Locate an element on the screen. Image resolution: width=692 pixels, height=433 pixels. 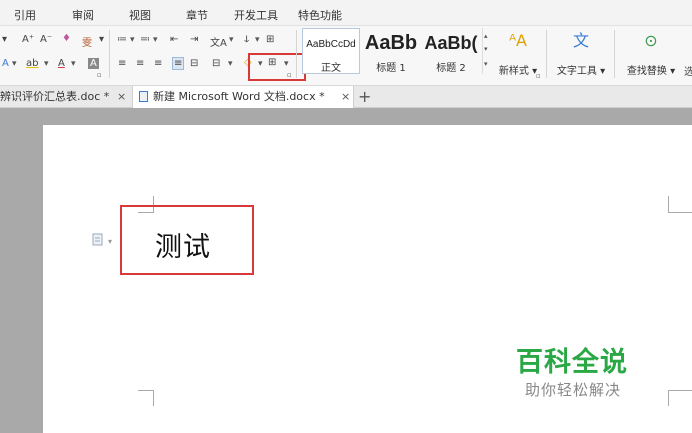
justify-button: ≡ is located at coordinates (178, 63).